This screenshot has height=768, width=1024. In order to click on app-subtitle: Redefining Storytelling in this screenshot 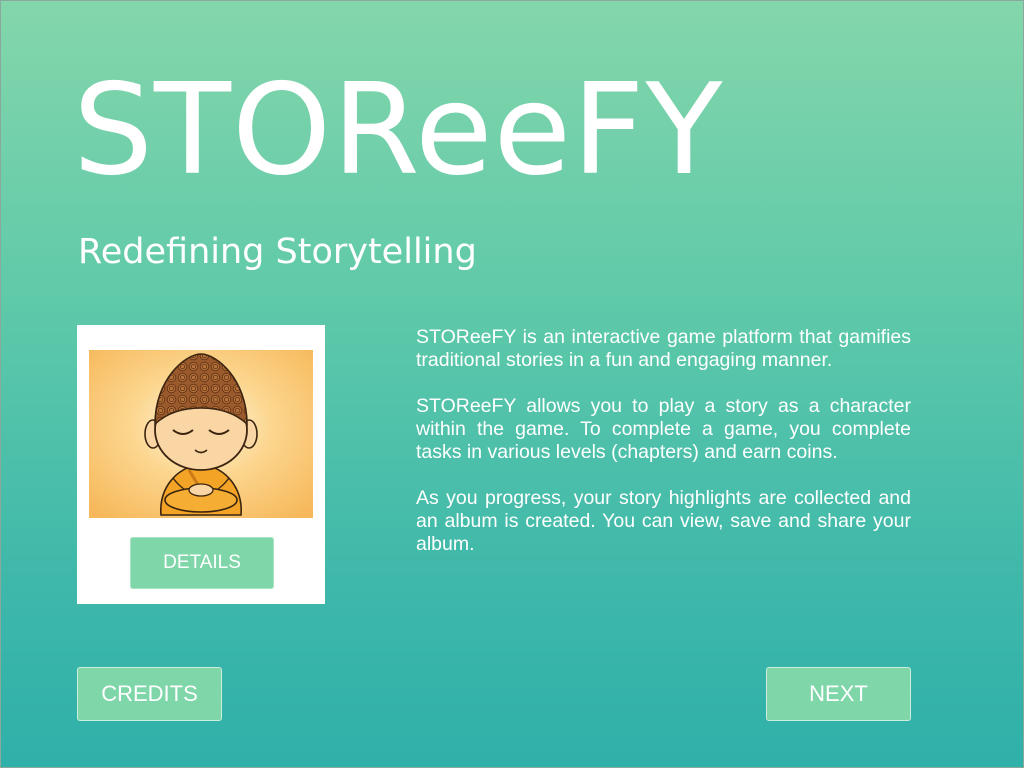, I will do `click(277, 252)`.